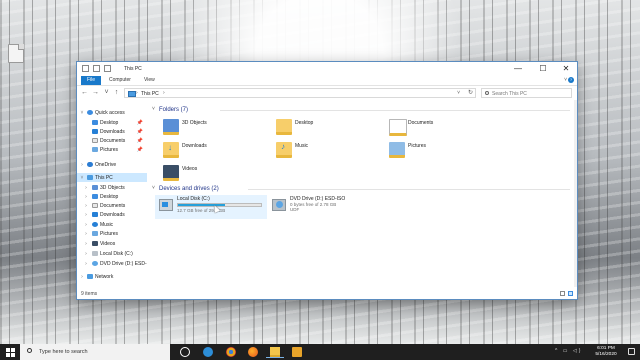  What do you see at coordinates (16, 53) in the screenshot?
I see `desktop-file-icon` at bounding box center [16, 53].